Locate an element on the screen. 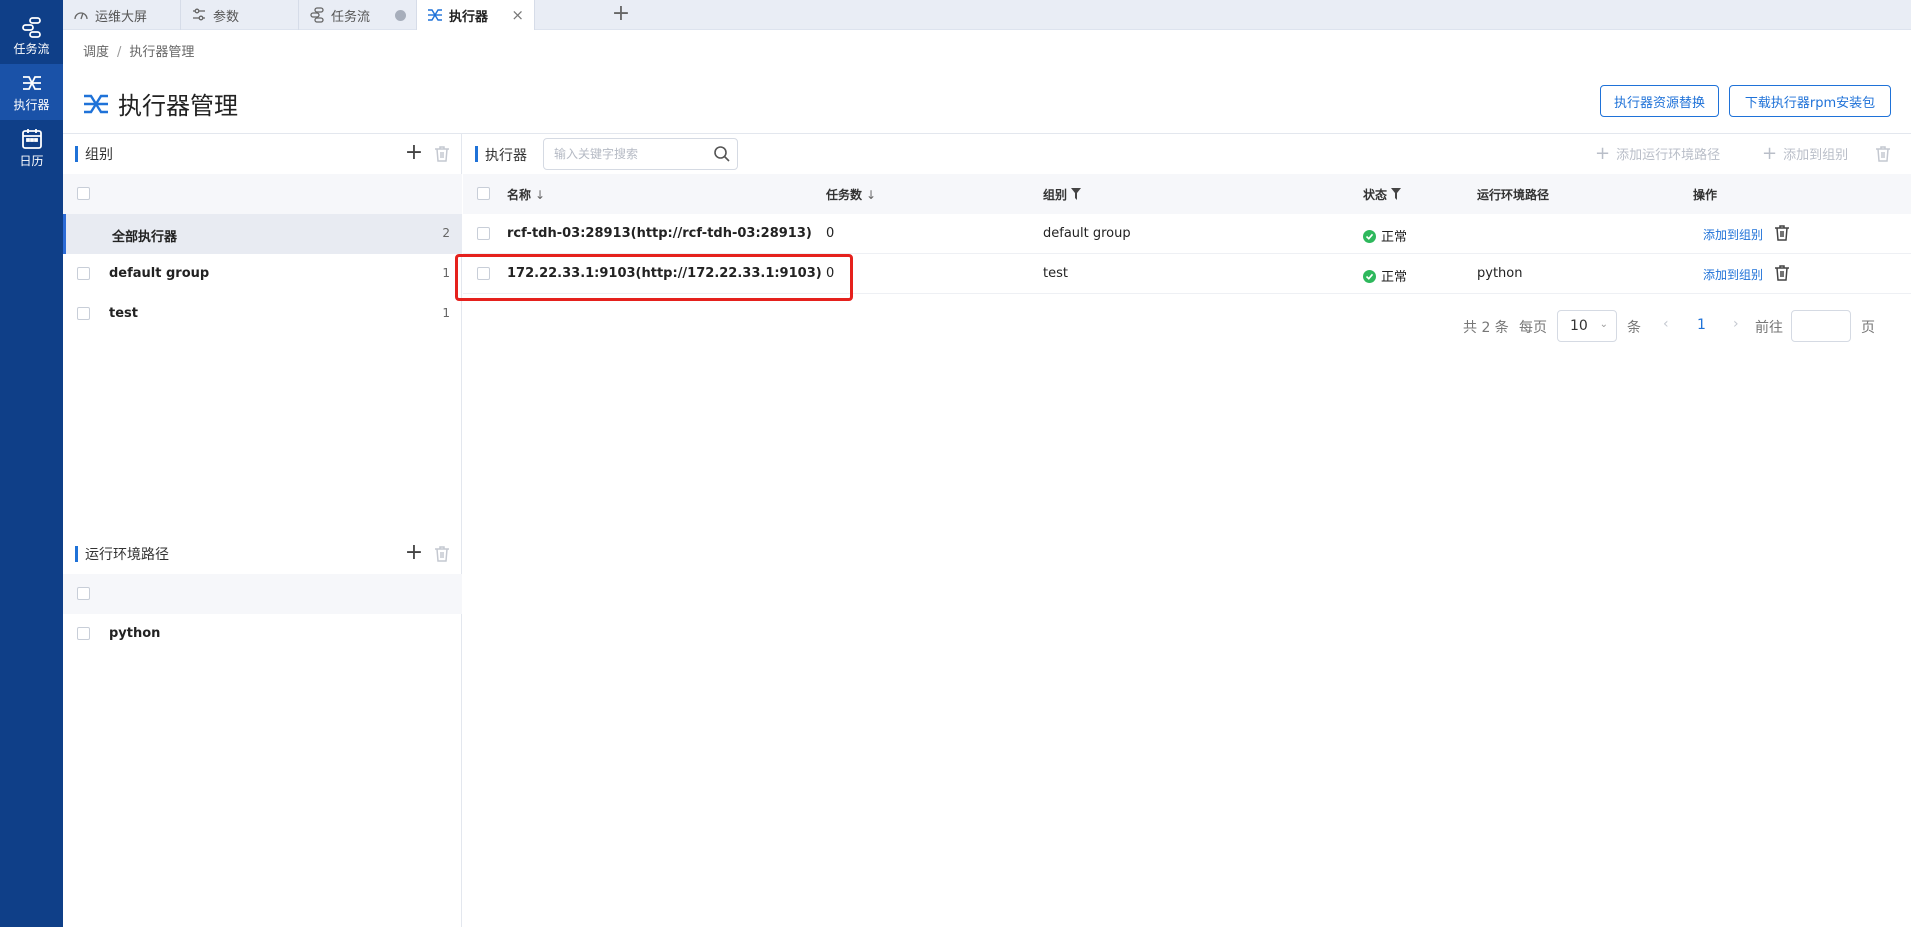 The height and width of the screenshot is (927, 1911). column-header-group: 组别 is located at coordinates (1062, 194).